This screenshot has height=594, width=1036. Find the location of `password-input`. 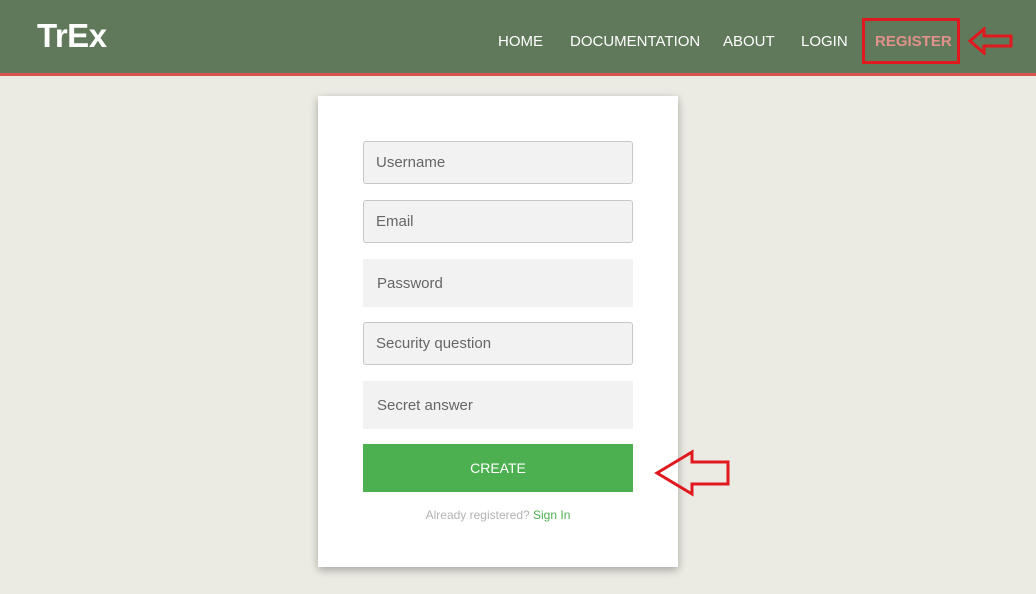

password-input is located at coordinates (498, 283).